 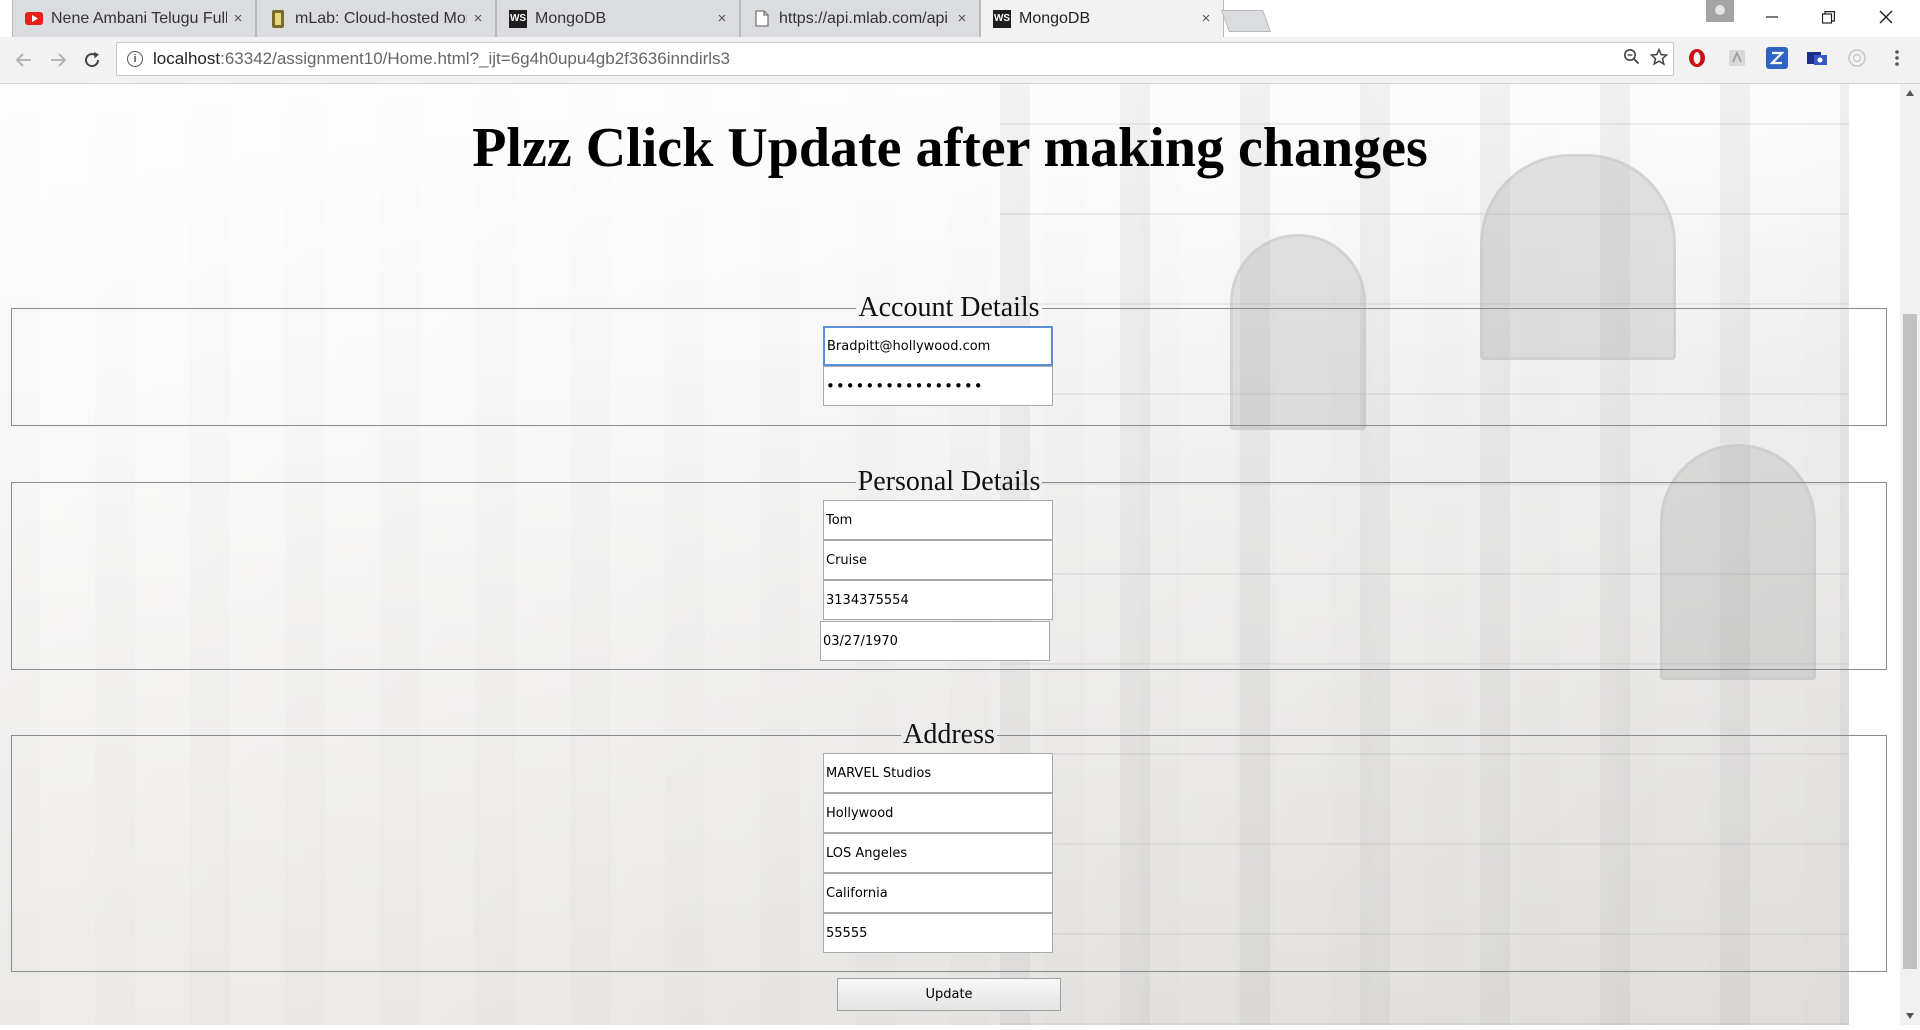 What do you see at coordinates (1910, 641) in the screenshot?
I see `scroll-thumb` at bounding box center [1910, 641].